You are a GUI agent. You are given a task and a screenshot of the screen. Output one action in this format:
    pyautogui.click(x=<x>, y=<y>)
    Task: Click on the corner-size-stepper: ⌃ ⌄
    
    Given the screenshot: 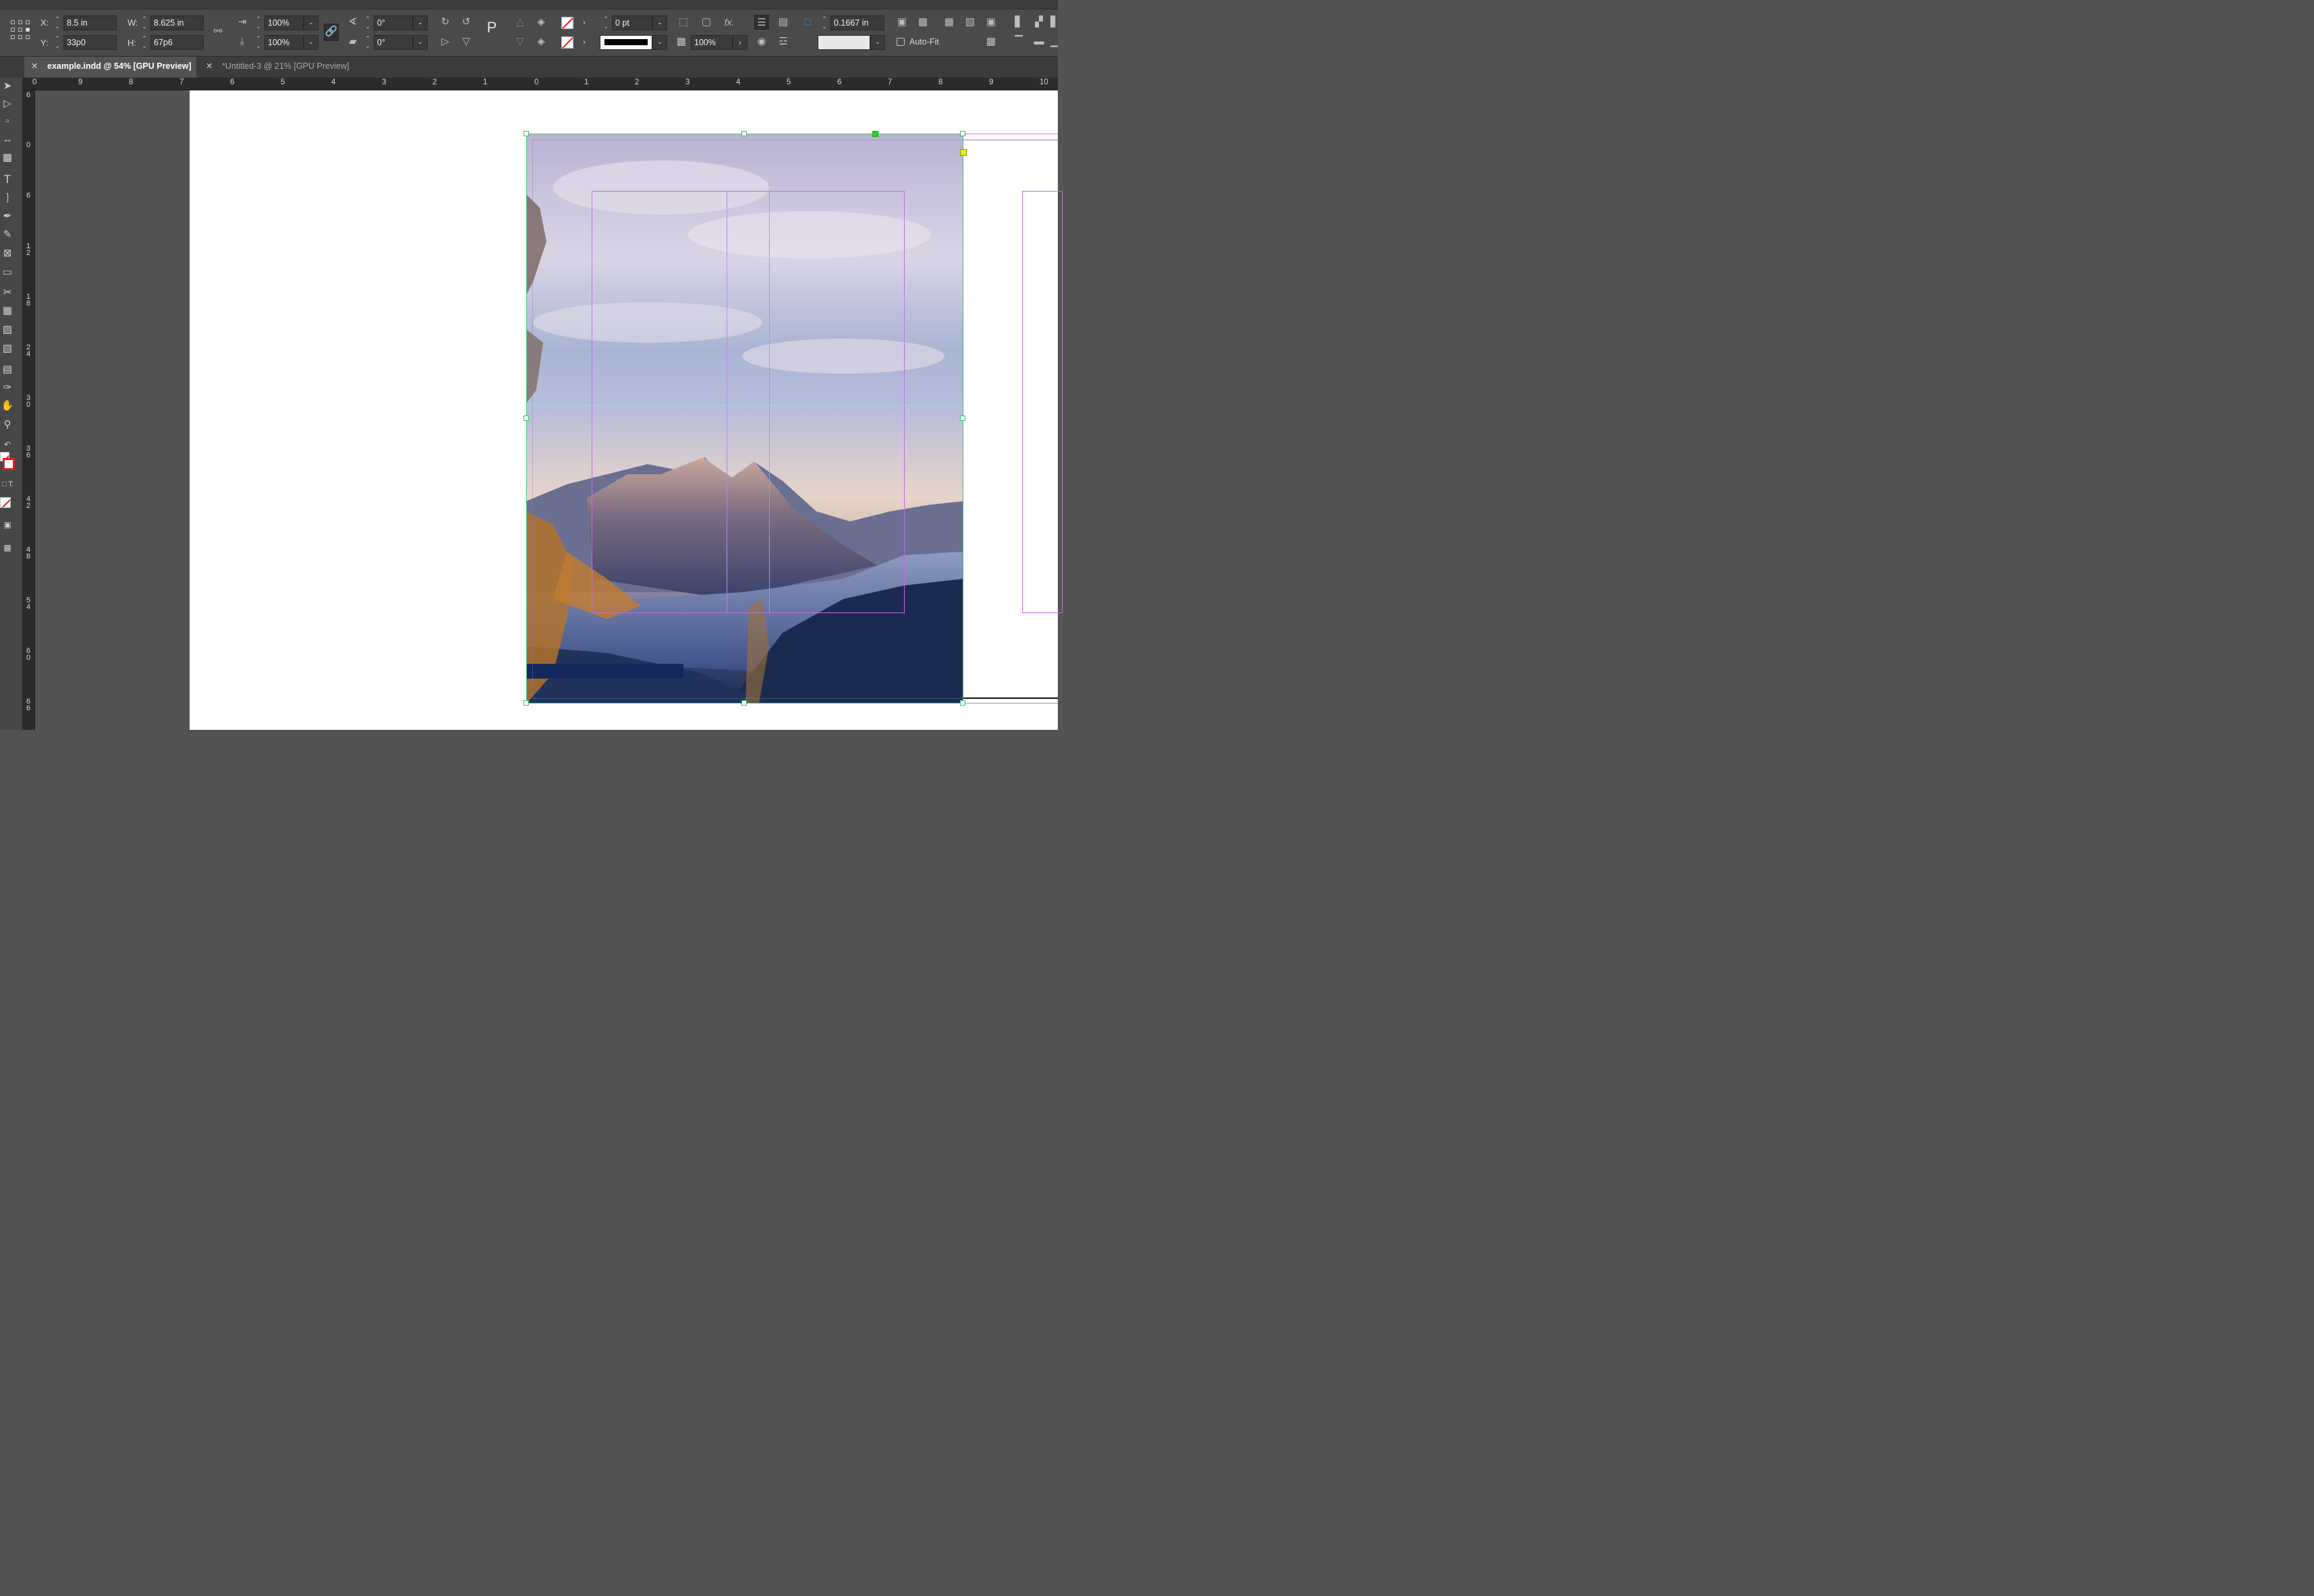 What is the action you would take?
    pyautogui.click(x=824, y=23)
    